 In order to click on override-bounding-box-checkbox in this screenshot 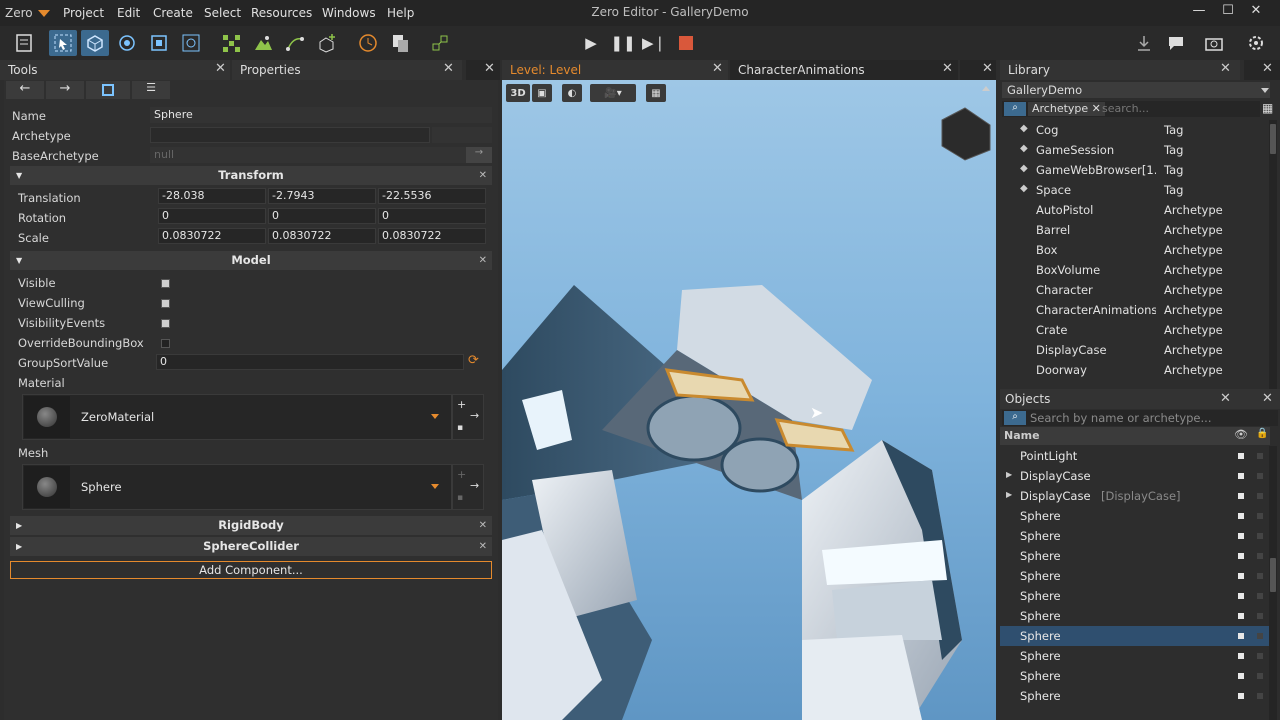, I will do `click(165, 343)`.